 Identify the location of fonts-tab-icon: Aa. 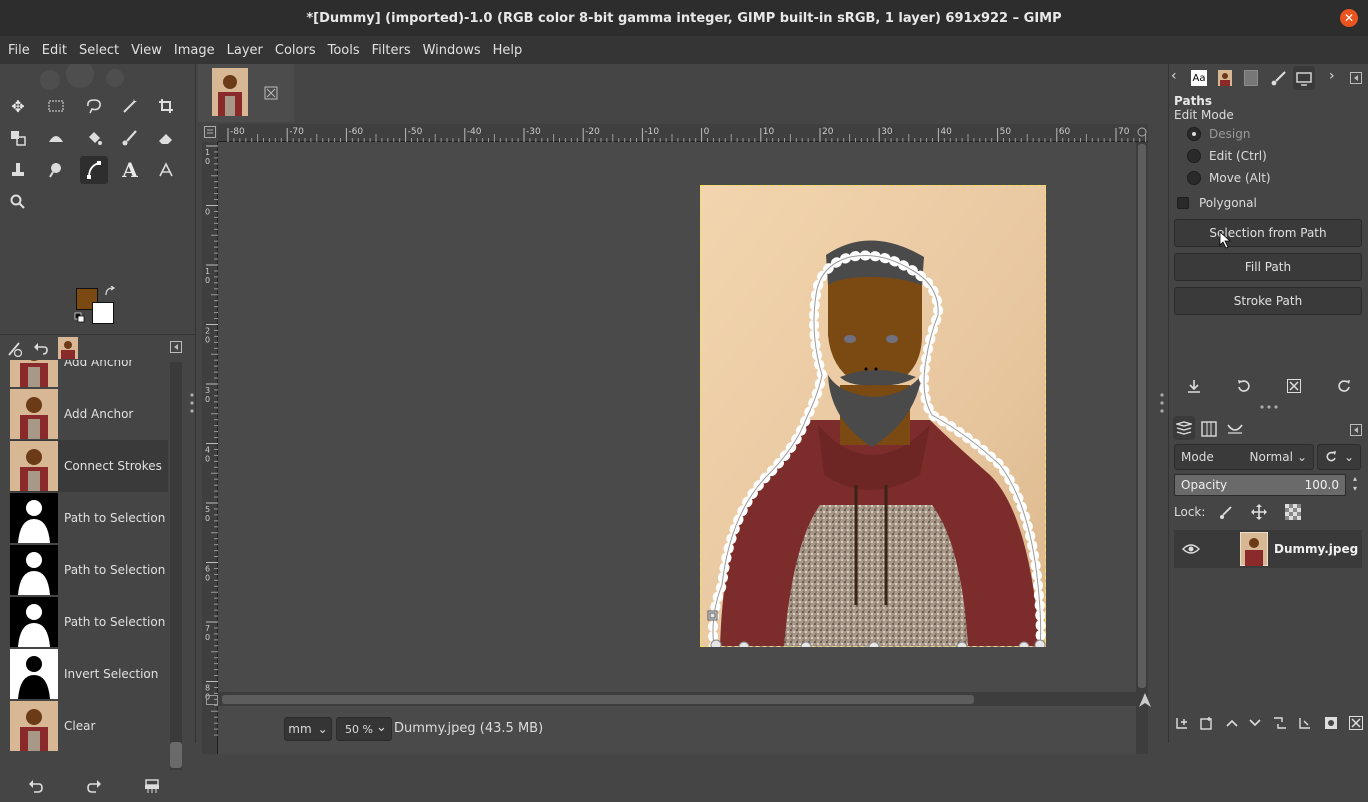
(1199, 78).